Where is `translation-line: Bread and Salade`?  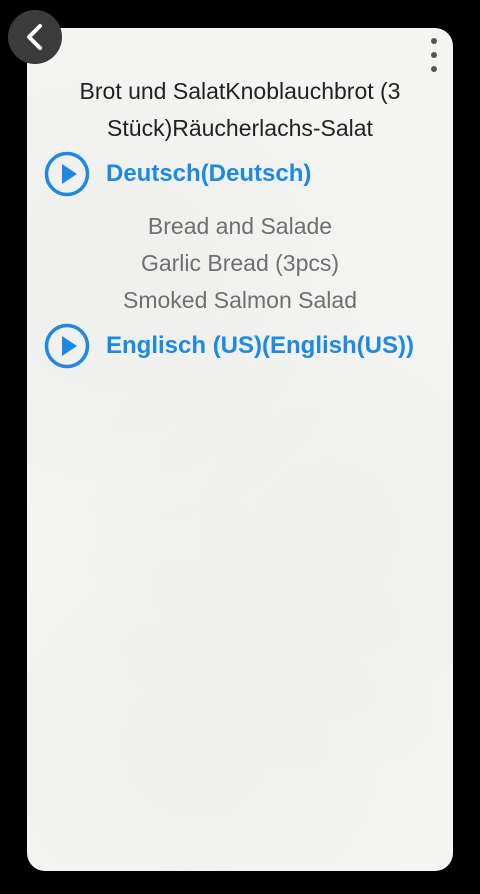 translation-line: Bread and Salade is located at coordinates (240, 226).